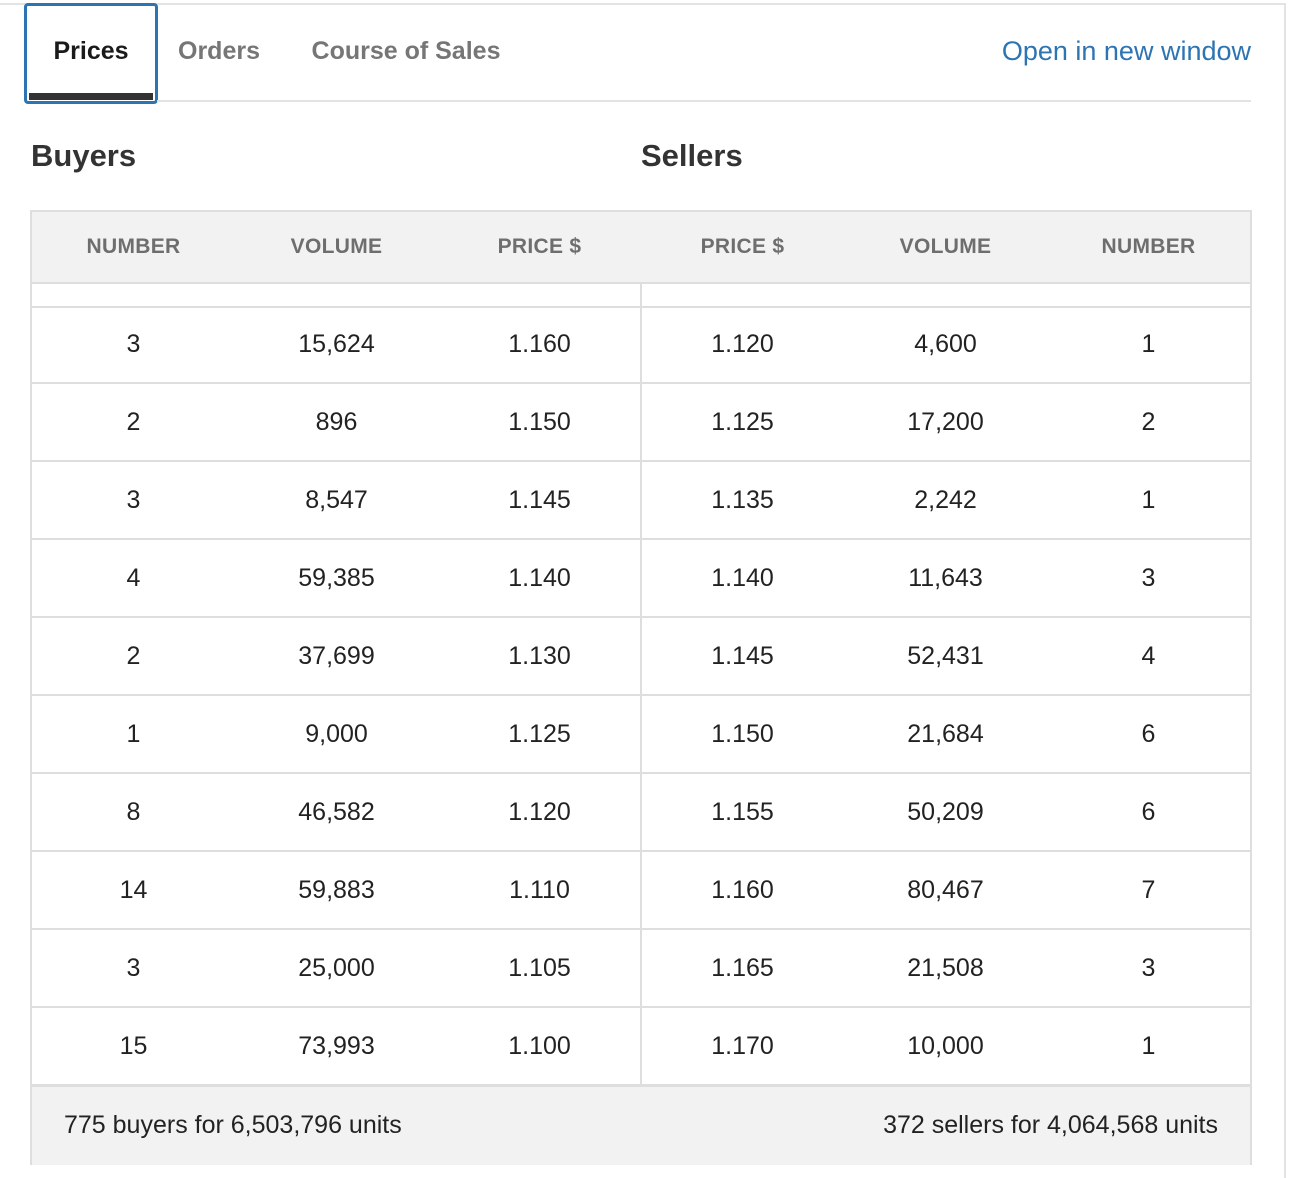  Describe the element at coordinates (336, 1045) in the screenshot. I see `buyers-volume-cell: 73,993` at that location.